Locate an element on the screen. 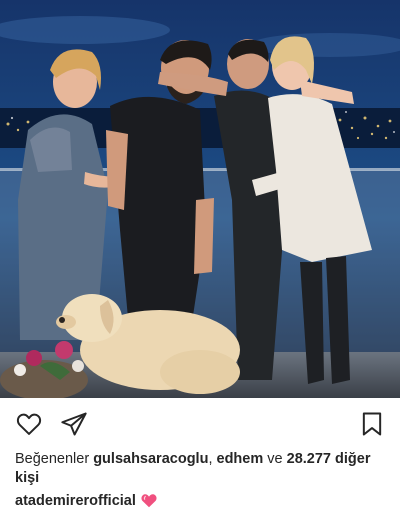  others-word: diğer is located at coordinates (352, 459).